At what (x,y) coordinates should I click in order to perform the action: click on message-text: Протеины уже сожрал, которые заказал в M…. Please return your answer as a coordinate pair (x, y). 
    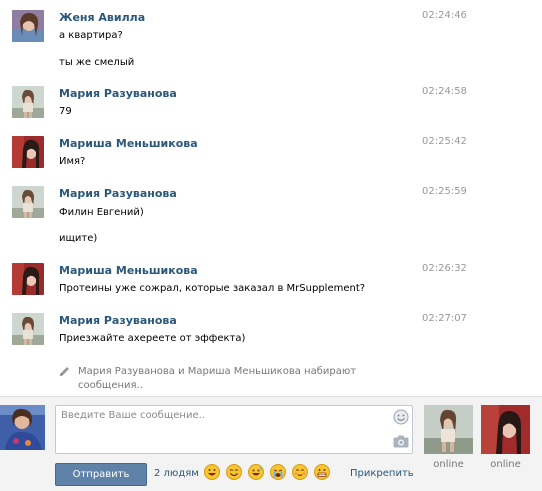
    Looking at the image, I should click on (212, 288).